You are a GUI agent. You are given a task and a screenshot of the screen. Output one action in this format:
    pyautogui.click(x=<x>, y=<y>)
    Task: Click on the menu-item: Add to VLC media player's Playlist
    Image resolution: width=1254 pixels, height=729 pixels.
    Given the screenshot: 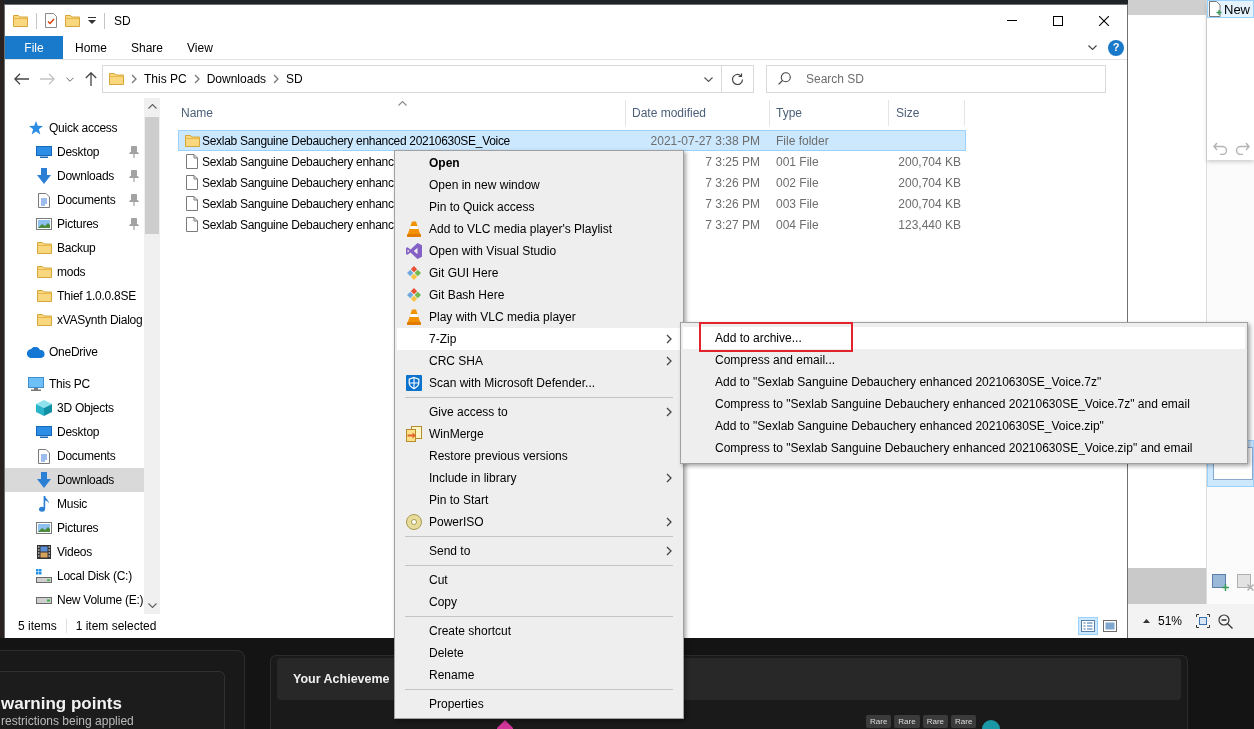 What is the action you would take?
    pyautogui.click(x=539, y=229)
    